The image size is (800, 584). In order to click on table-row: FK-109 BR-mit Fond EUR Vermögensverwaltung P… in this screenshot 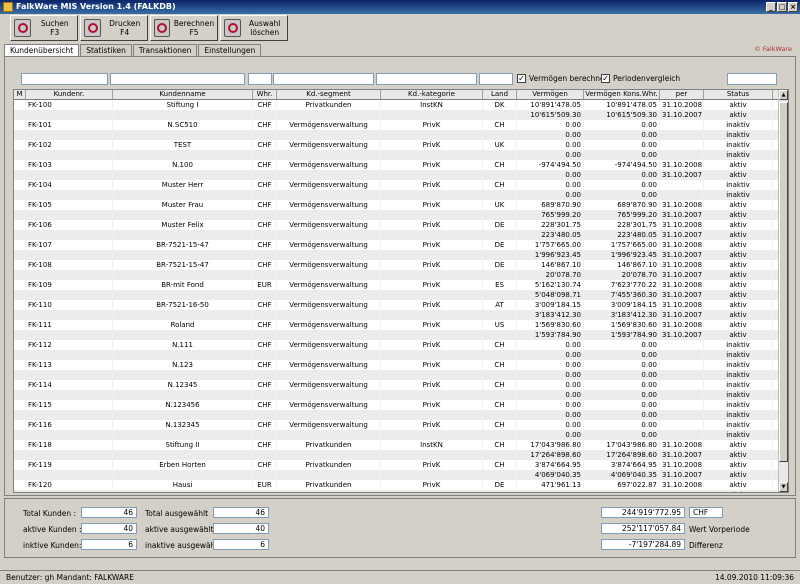, I will do `click(401, 285)`.